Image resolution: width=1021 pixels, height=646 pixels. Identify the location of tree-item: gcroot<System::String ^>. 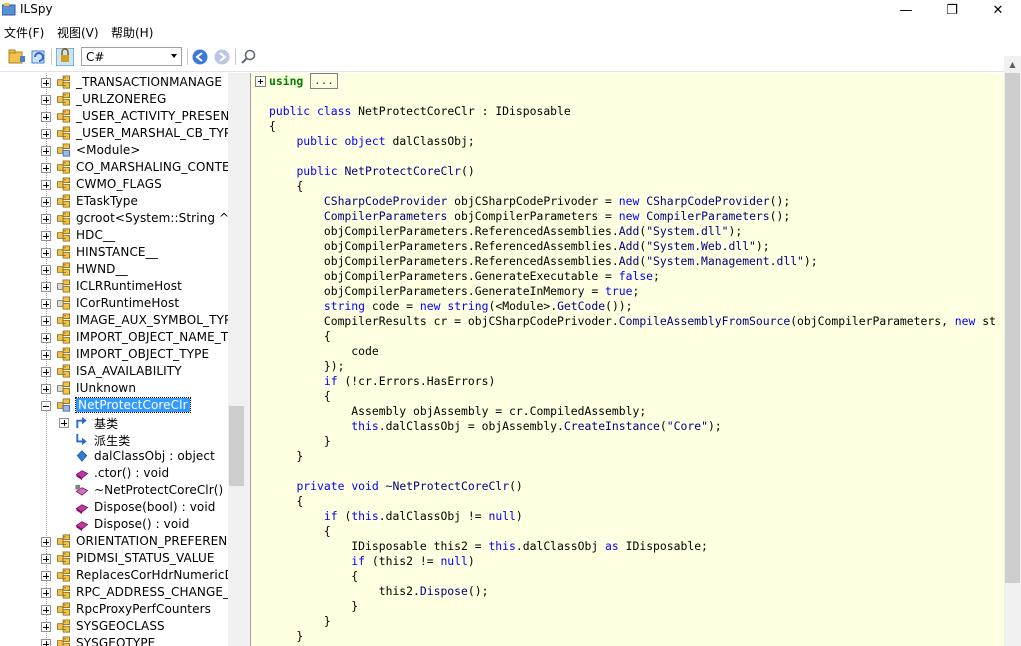
(115, 218).